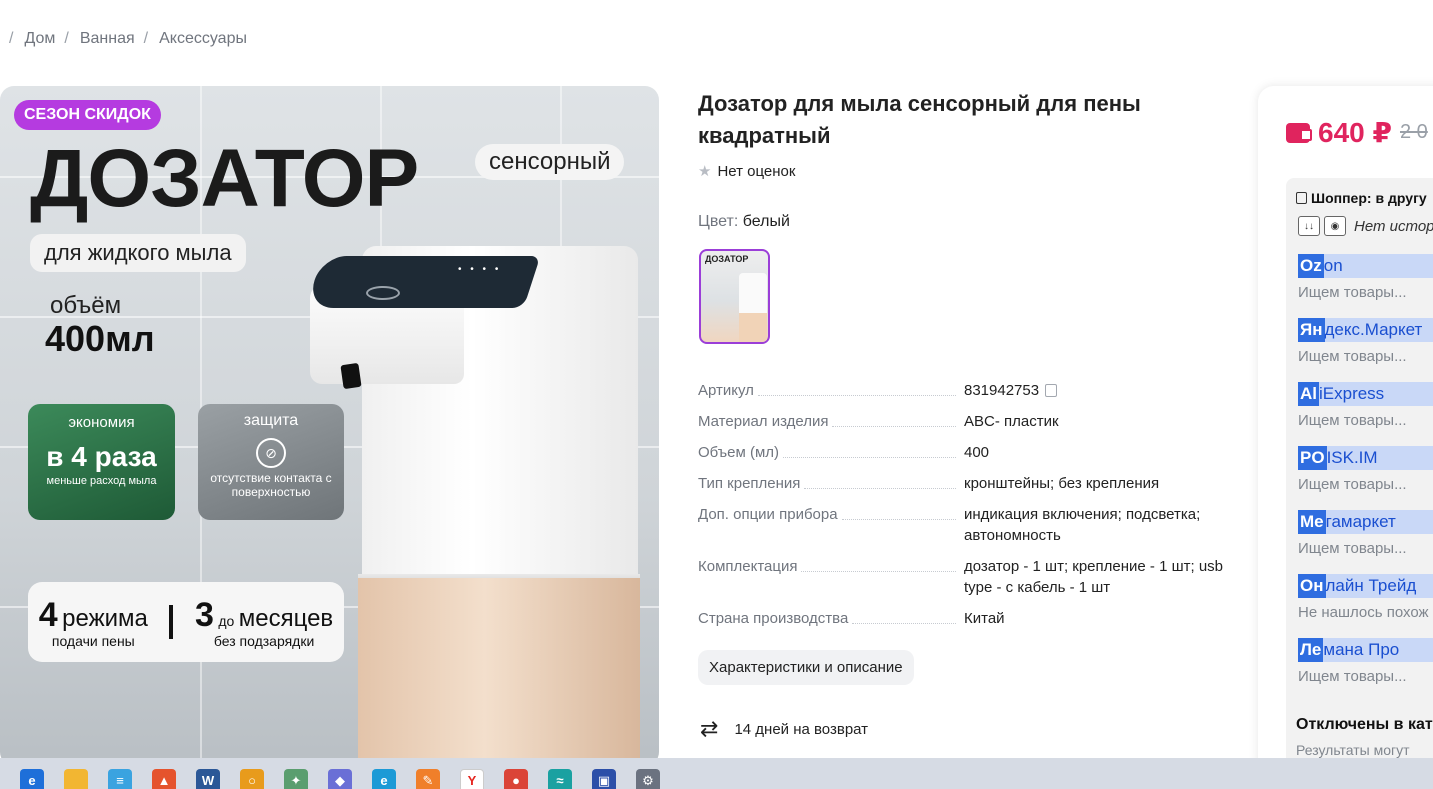 Image resolution: width=1433 pixels, height=789 pixels. What do you see at coordinates (1393, 226) in the screenshot?
I see `history-text: Нет истор` at bounding box center [1393, 226].